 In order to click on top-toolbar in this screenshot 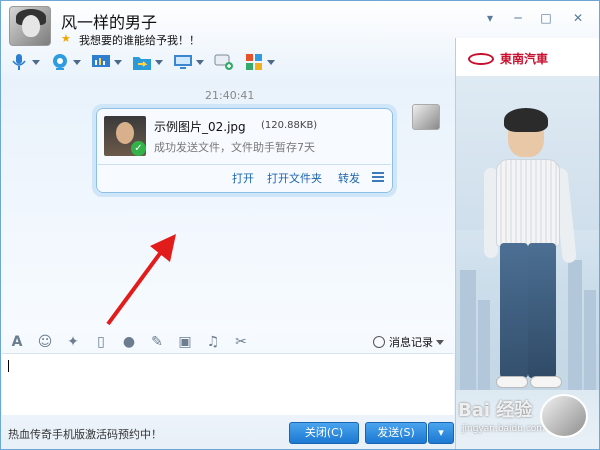, I will do `click(147, 62)`.